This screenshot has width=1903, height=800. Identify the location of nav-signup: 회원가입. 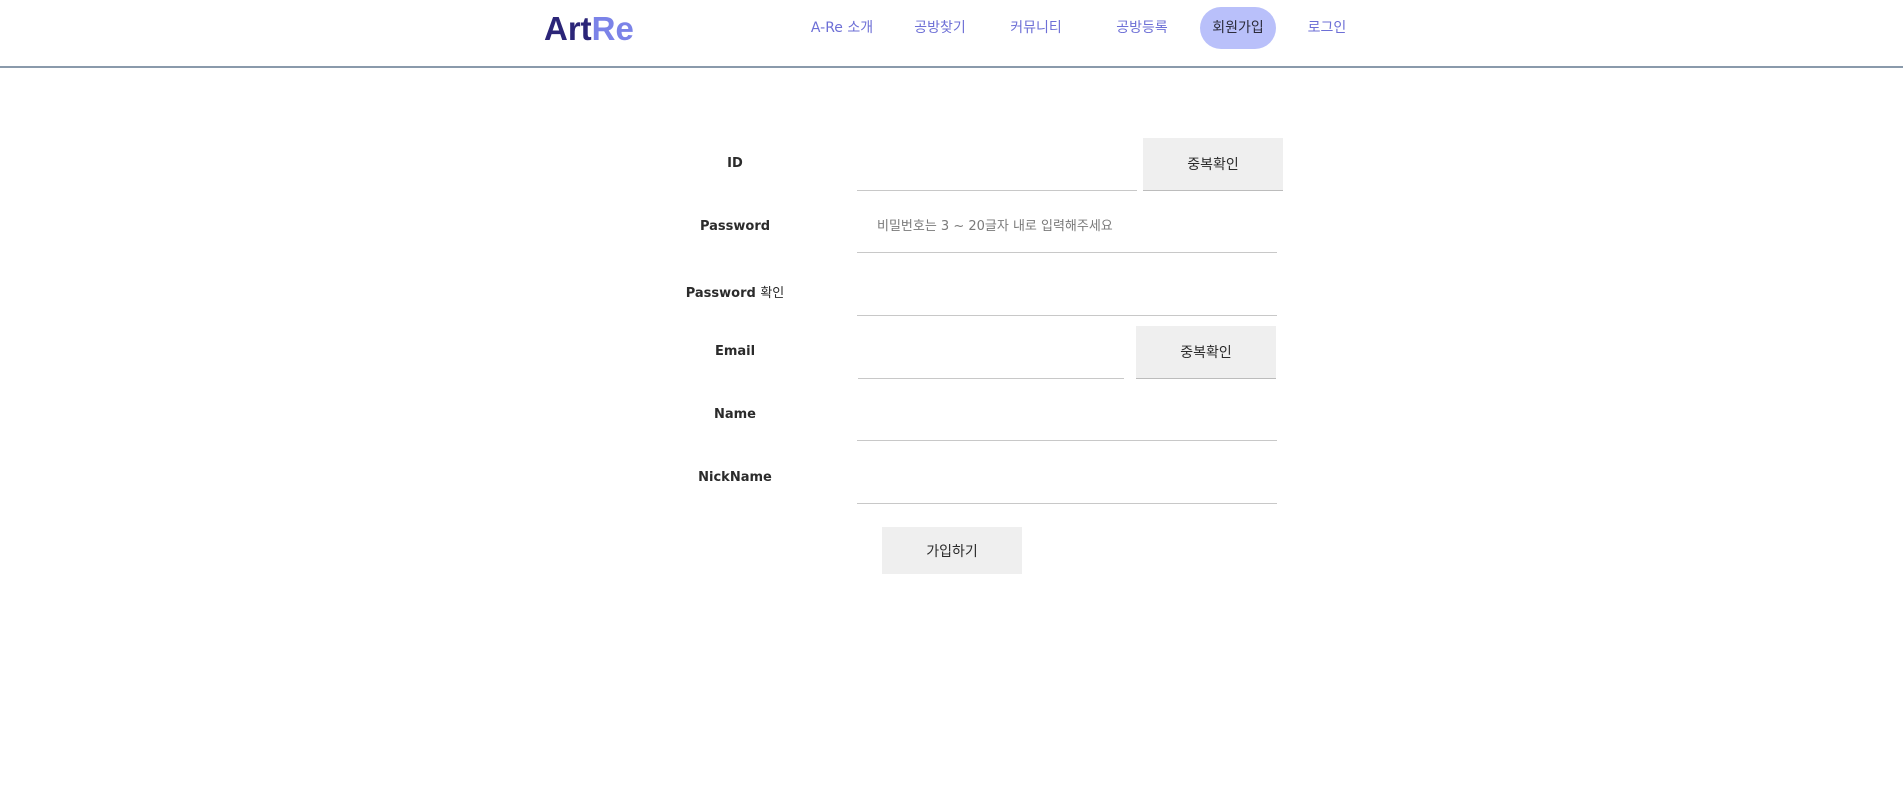
(1238, 28).